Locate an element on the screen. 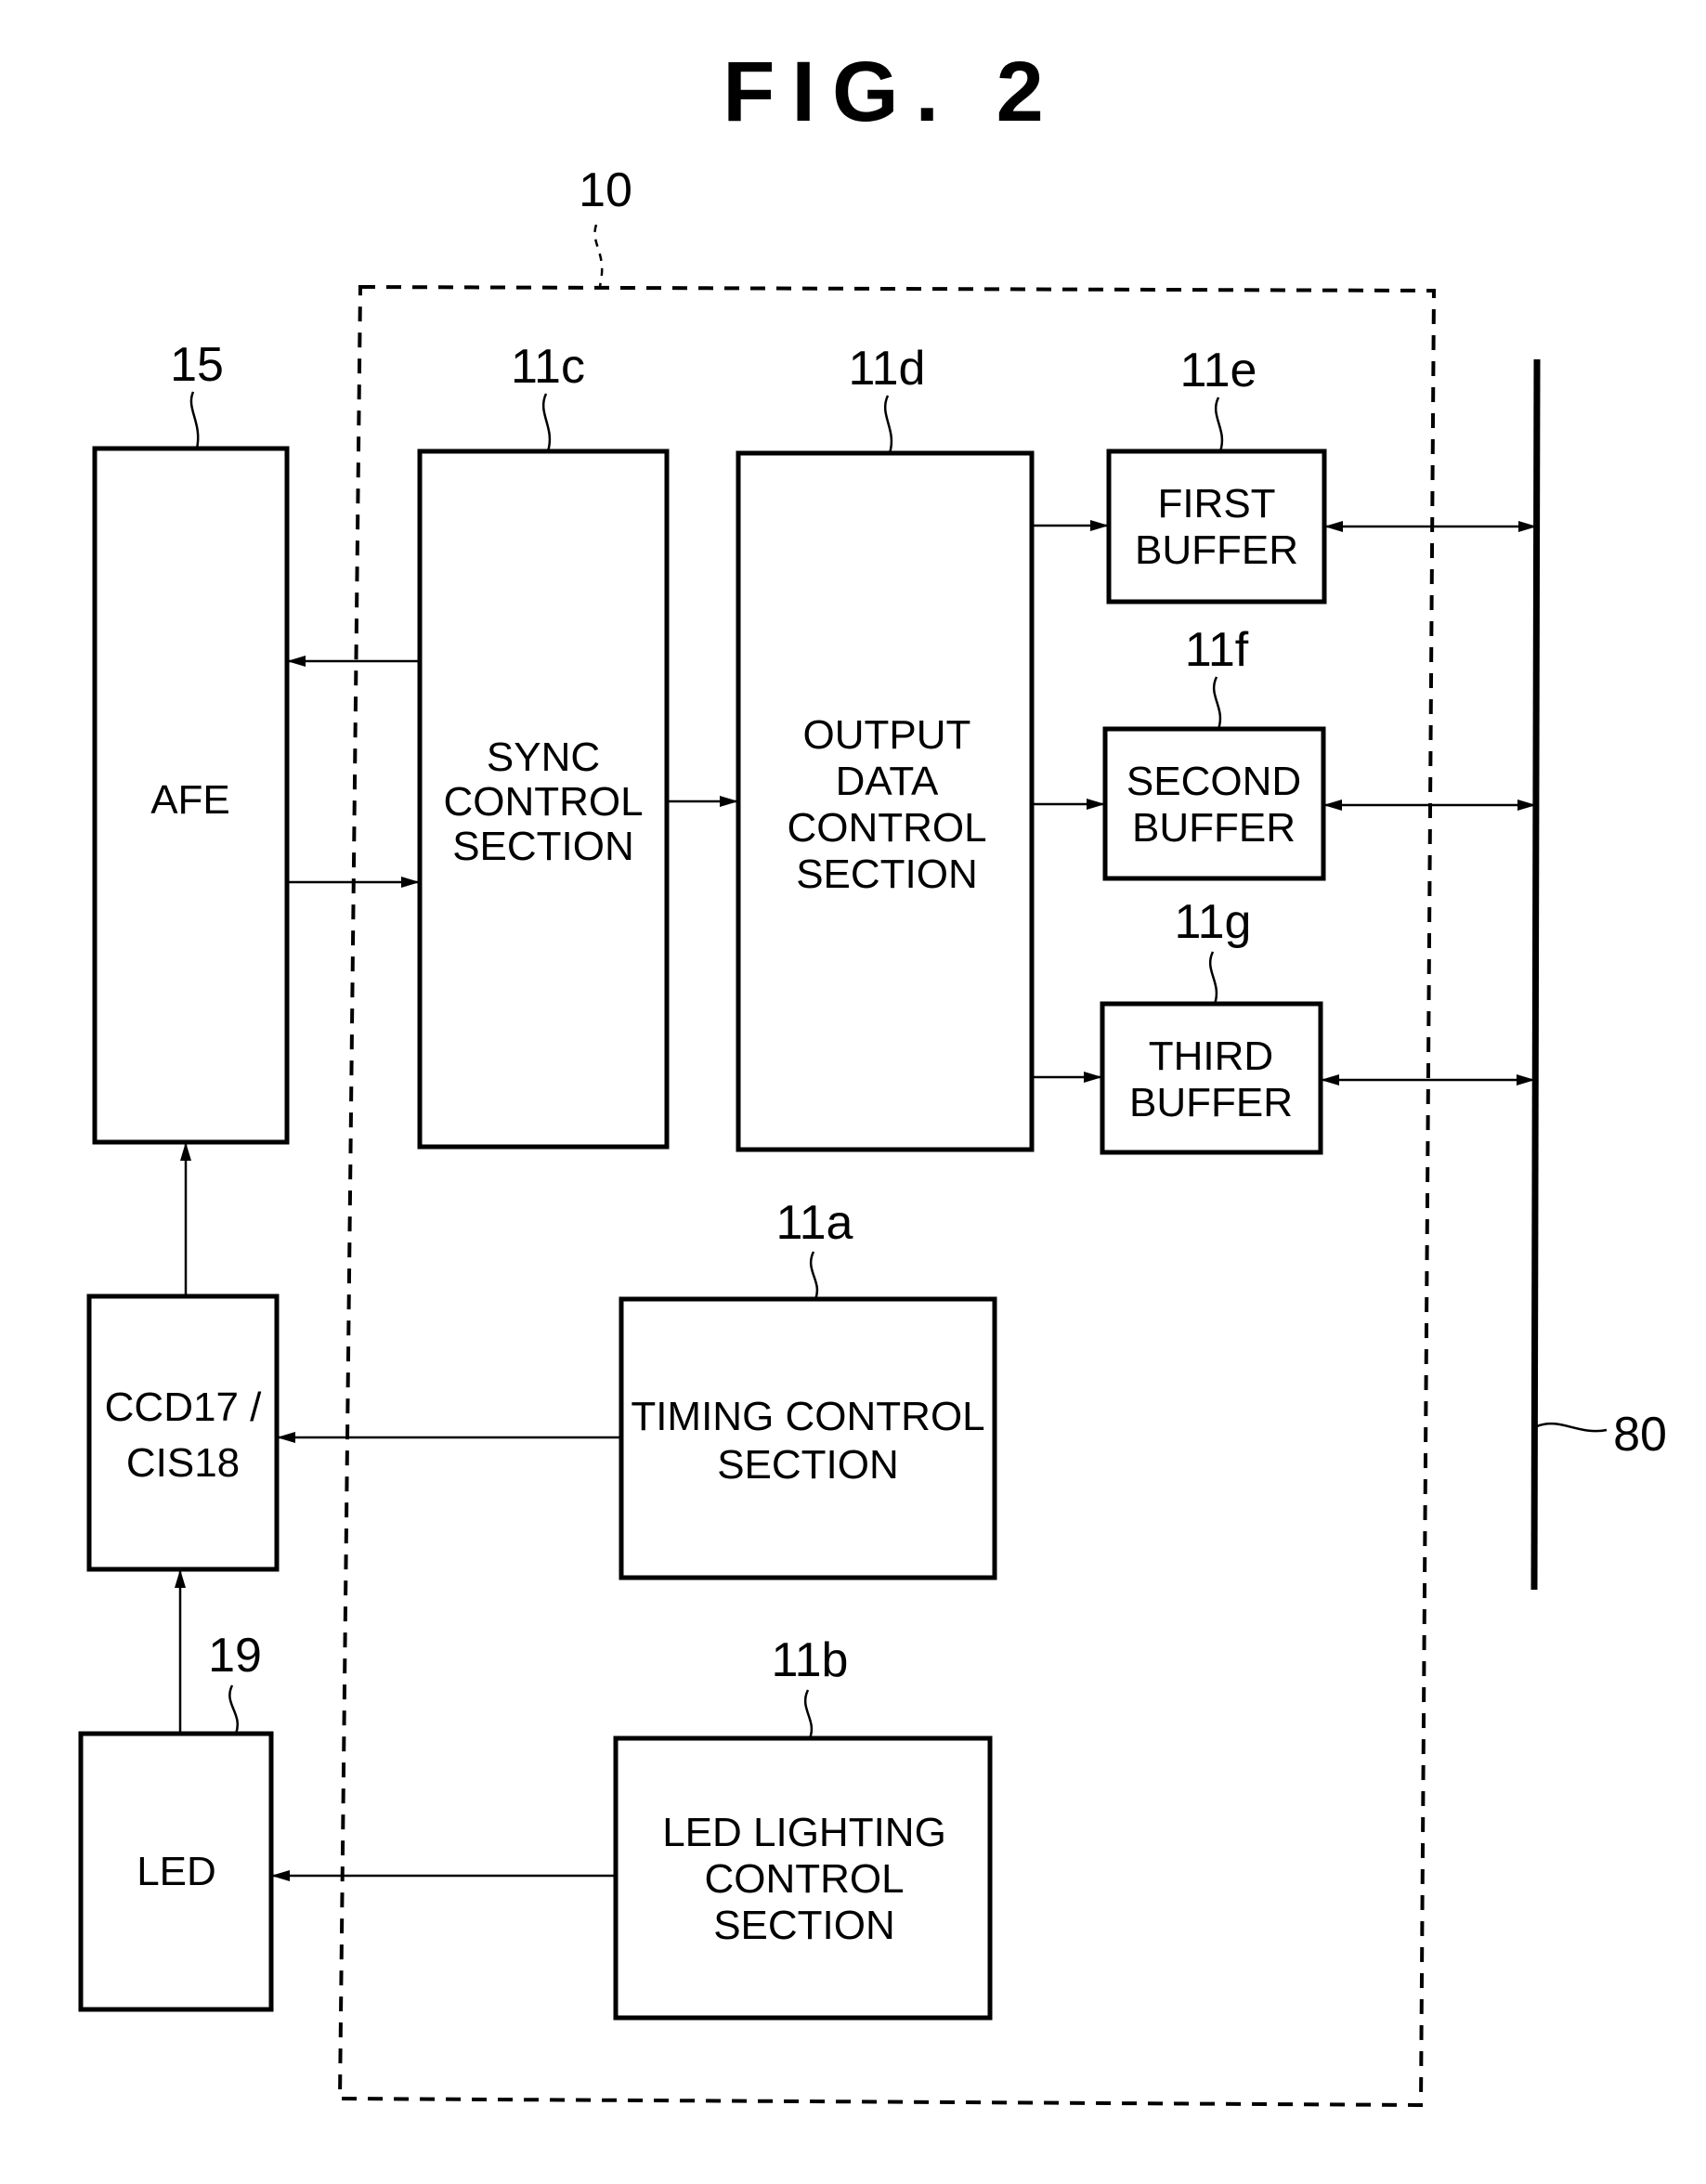 Image resolution: width=1706 pixels, height=2184 pixels. second-buffer-ref: 11f is located at coordinates (1217, 650).